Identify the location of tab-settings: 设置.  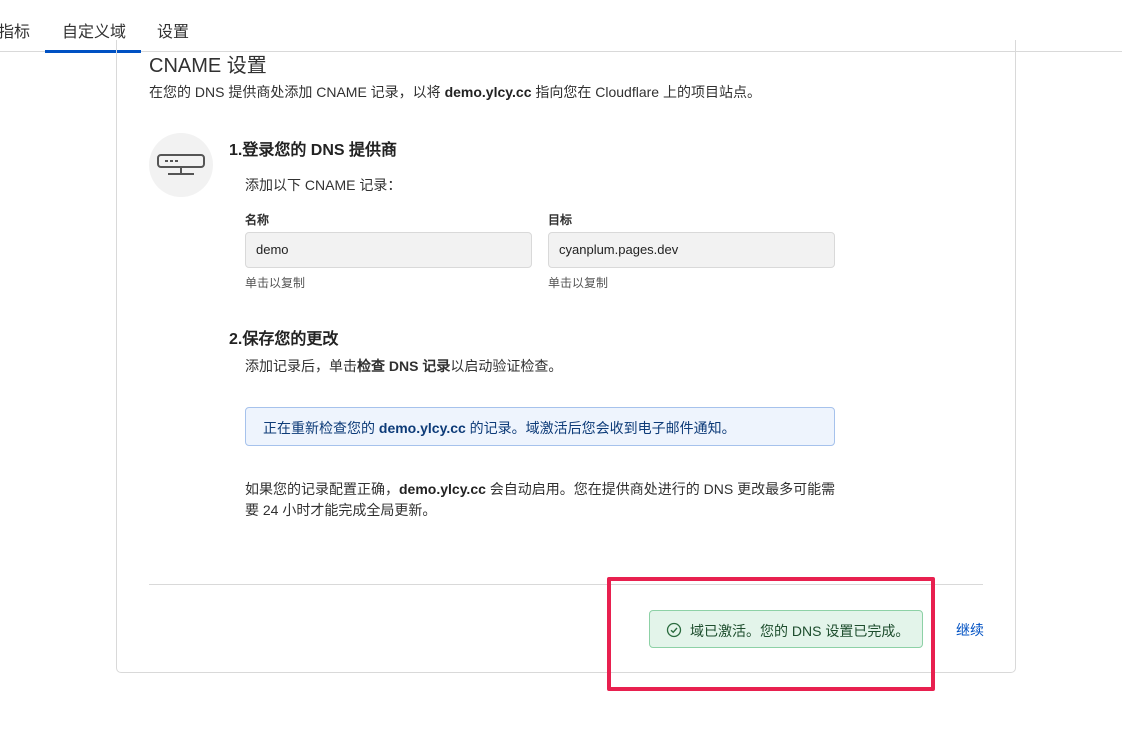
(173, 30).